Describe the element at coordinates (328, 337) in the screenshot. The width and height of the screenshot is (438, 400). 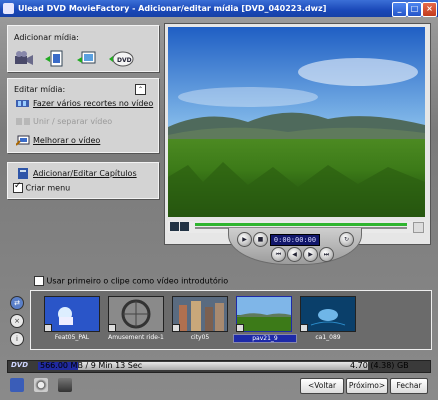
I see `clip-name: ca1_089` at that location.